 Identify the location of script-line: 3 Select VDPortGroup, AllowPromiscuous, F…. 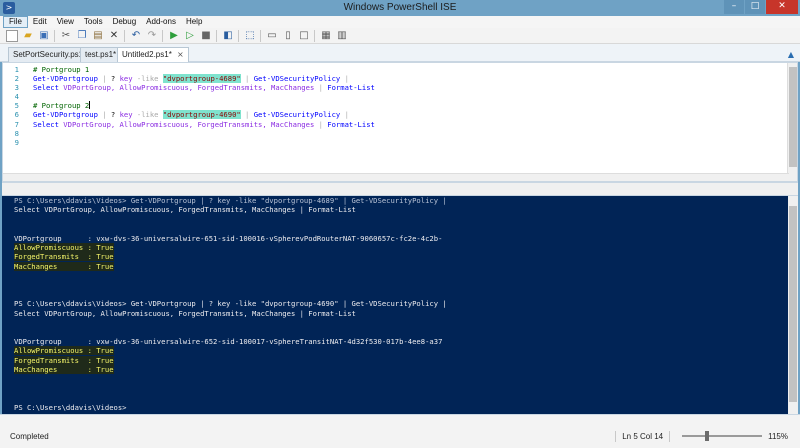
(189, 87).